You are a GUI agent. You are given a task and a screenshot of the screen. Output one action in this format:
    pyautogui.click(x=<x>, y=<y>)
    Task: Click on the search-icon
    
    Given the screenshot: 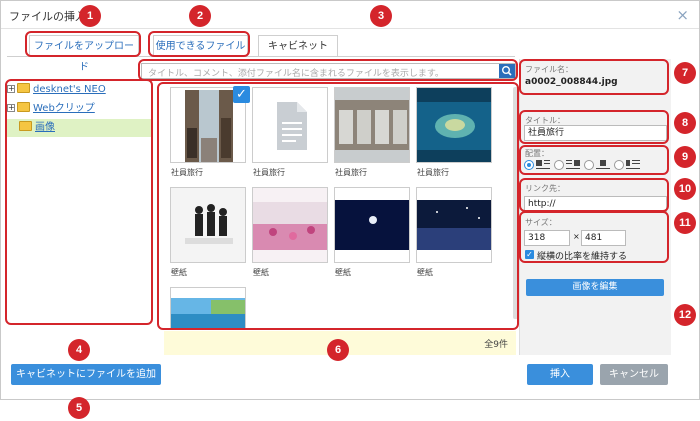 What is the action you would take?
    pyautogui.click(x=507, y=71)
    